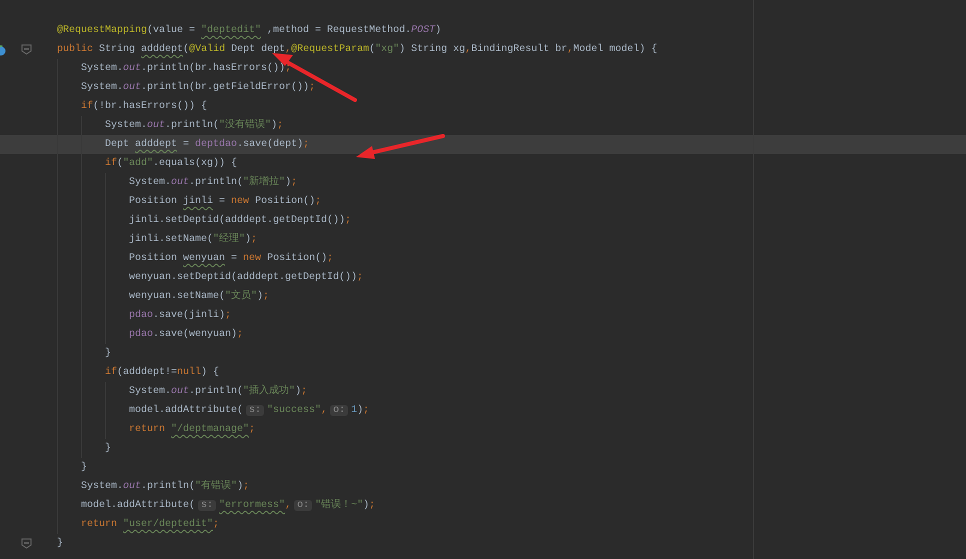 The width and height of the screenshot is (966, 559). Describe the element at coordinates (483, 30) in the screenshot. I see `editor-line: @RequestMapping(value = "deptedit" ,method = RequestMethod.POST)` at that location.